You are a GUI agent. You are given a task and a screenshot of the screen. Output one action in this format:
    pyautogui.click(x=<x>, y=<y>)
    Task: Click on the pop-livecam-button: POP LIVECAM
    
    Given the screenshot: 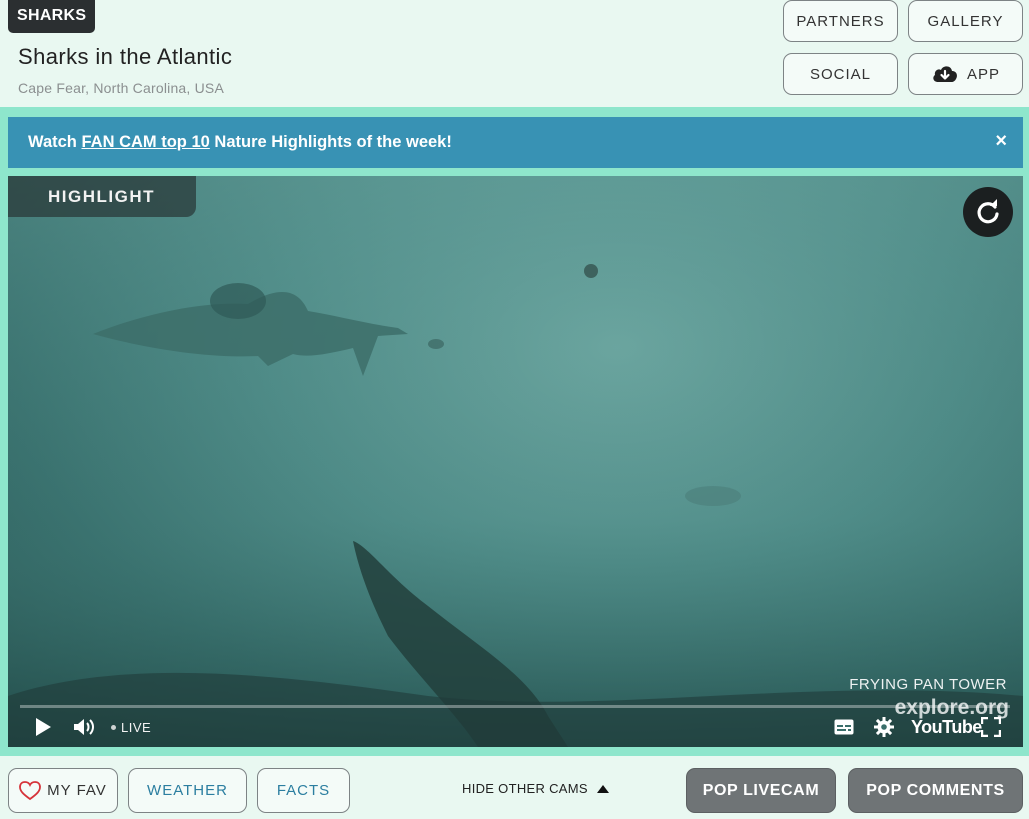 What is the action you would take?
    pyautogui.click(x=761, y=790)
    